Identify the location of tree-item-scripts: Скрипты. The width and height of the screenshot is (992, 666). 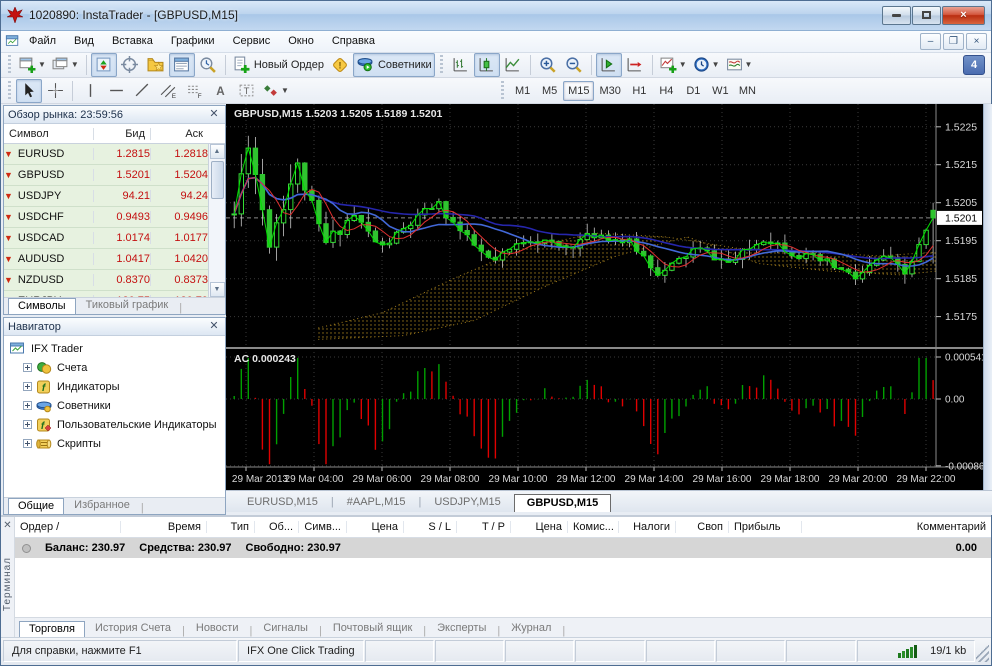
(117, 443).